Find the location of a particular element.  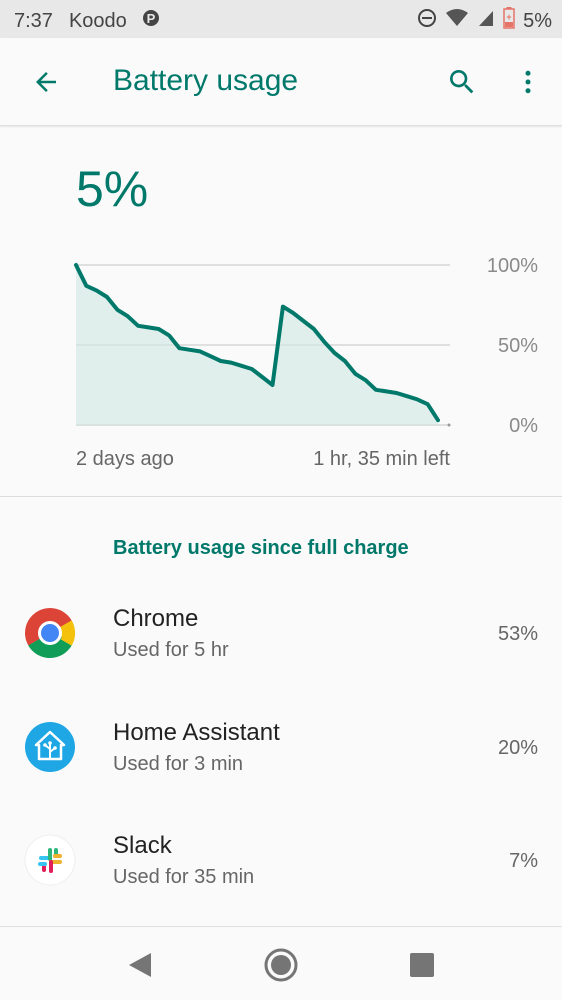

battery-level-value: 5% is located at coordinates (112, 189).